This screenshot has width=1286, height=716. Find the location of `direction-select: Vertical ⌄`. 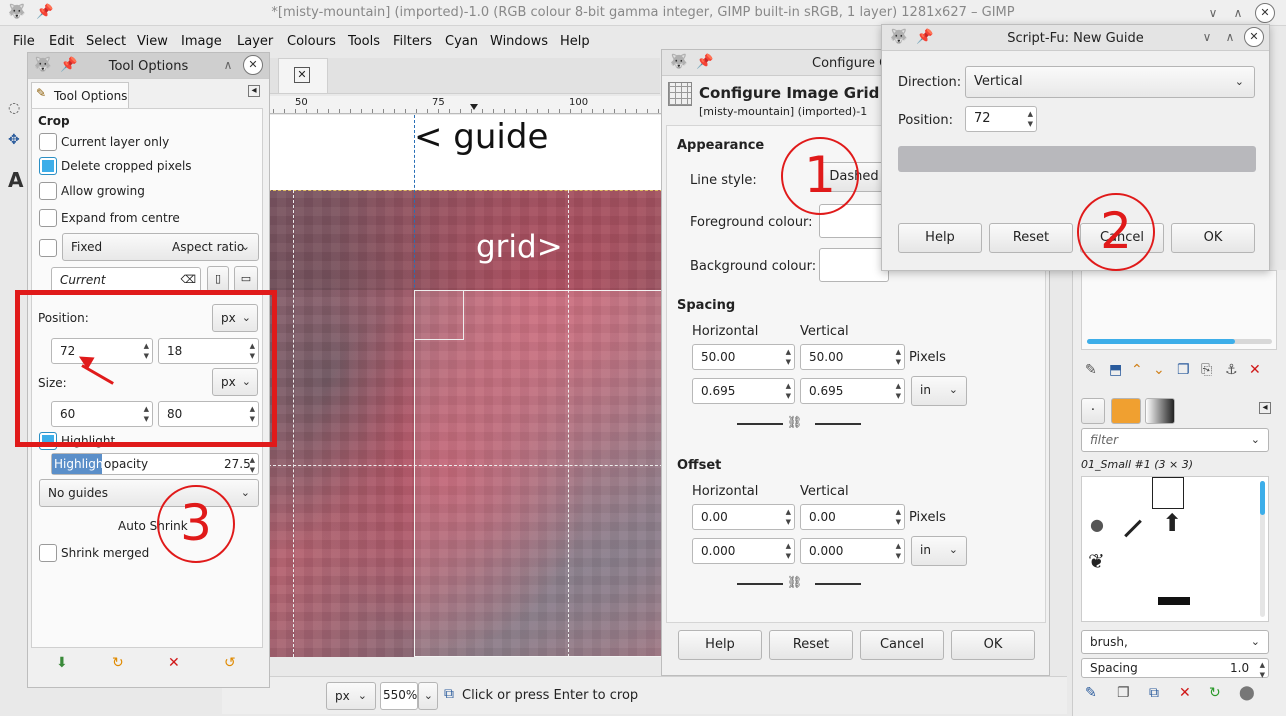

direction-select: Vertical ⌄ is located at coordinates (1110, 82).